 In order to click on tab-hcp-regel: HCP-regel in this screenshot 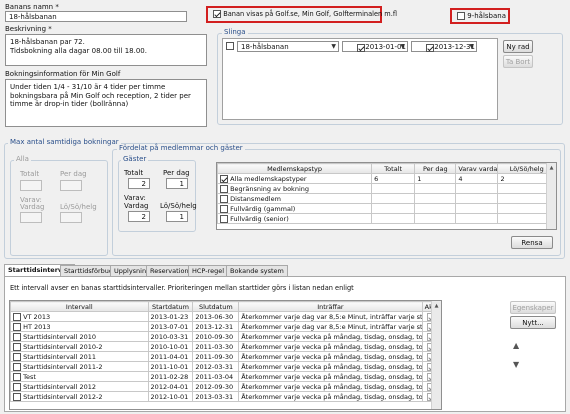, I will do `click(208, 270)`.